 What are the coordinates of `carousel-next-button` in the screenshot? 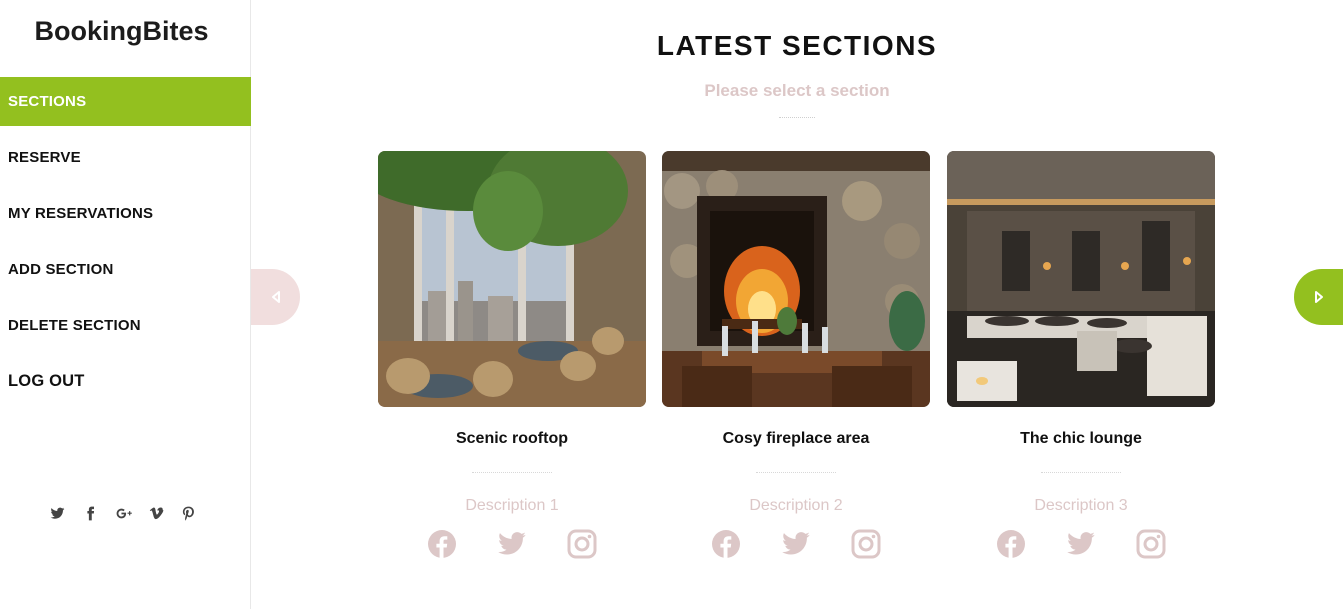 It's located at (1318, 297).